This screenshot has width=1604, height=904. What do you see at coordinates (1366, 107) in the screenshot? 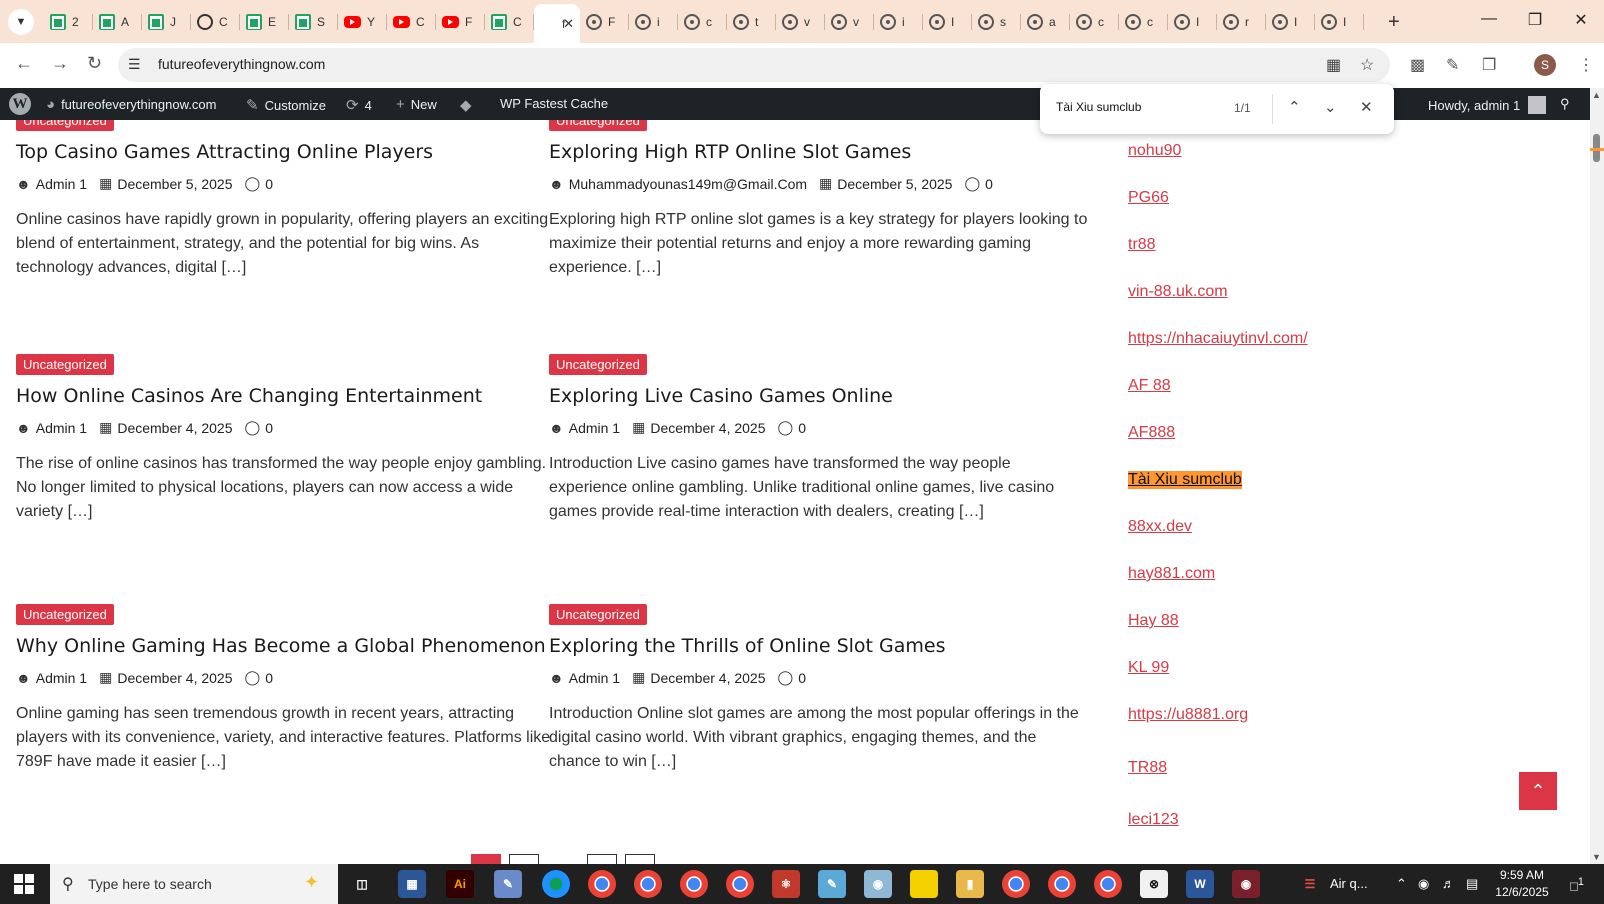
I see `find-close-button: ✕` at bounding box center [1366, 107].